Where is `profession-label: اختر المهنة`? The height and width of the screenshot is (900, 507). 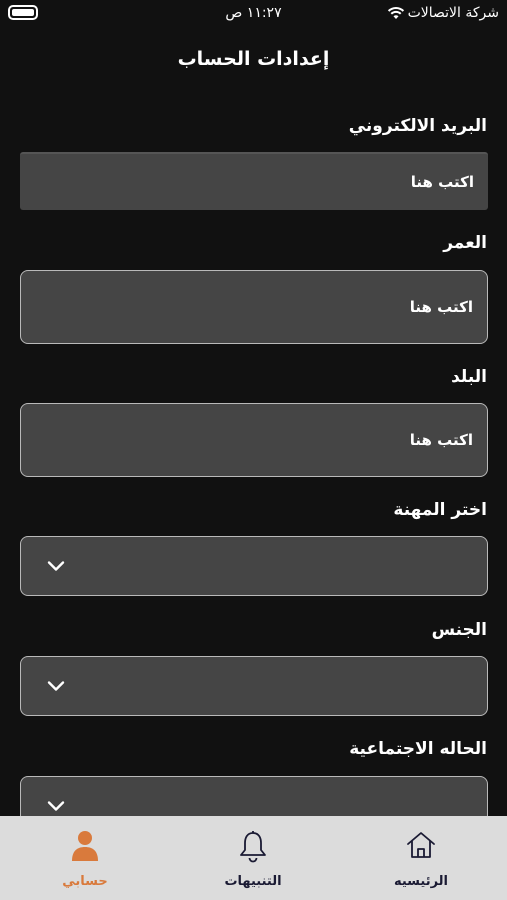
profession-label: اختر المهنة is located at coordinates (440, 510).